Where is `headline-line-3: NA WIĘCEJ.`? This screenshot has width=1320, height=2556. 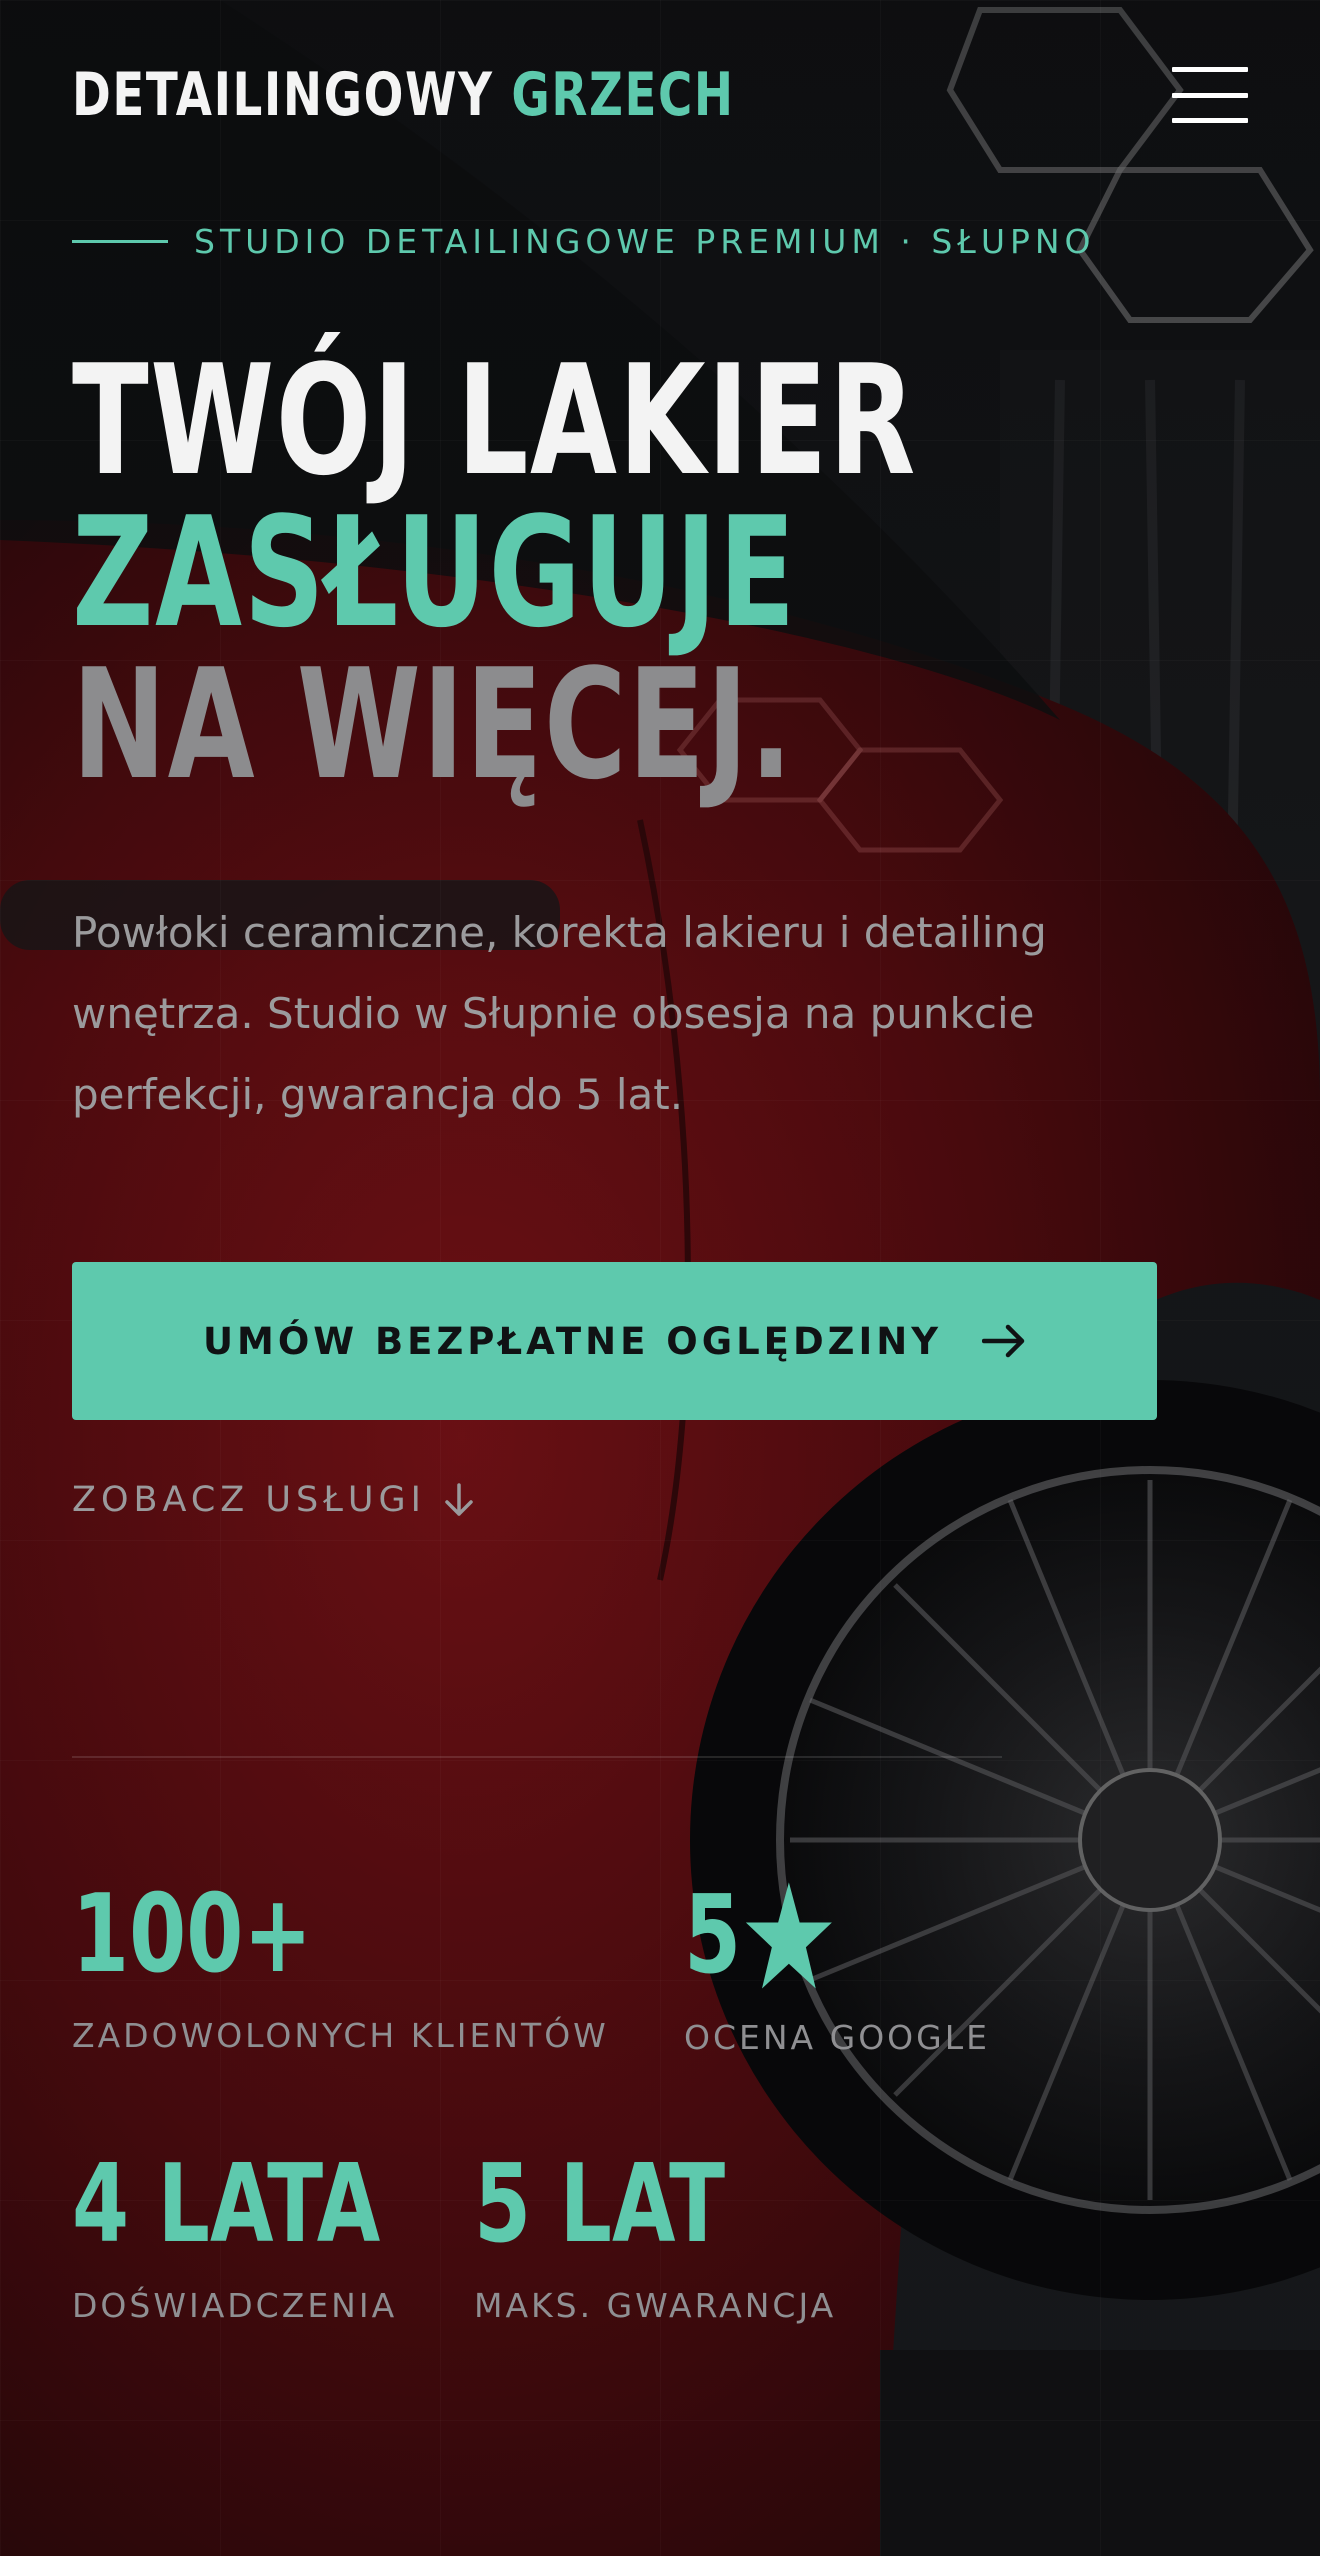 headline-line-3: NA WIĘCEJ. is located at coordinates (433, 724).